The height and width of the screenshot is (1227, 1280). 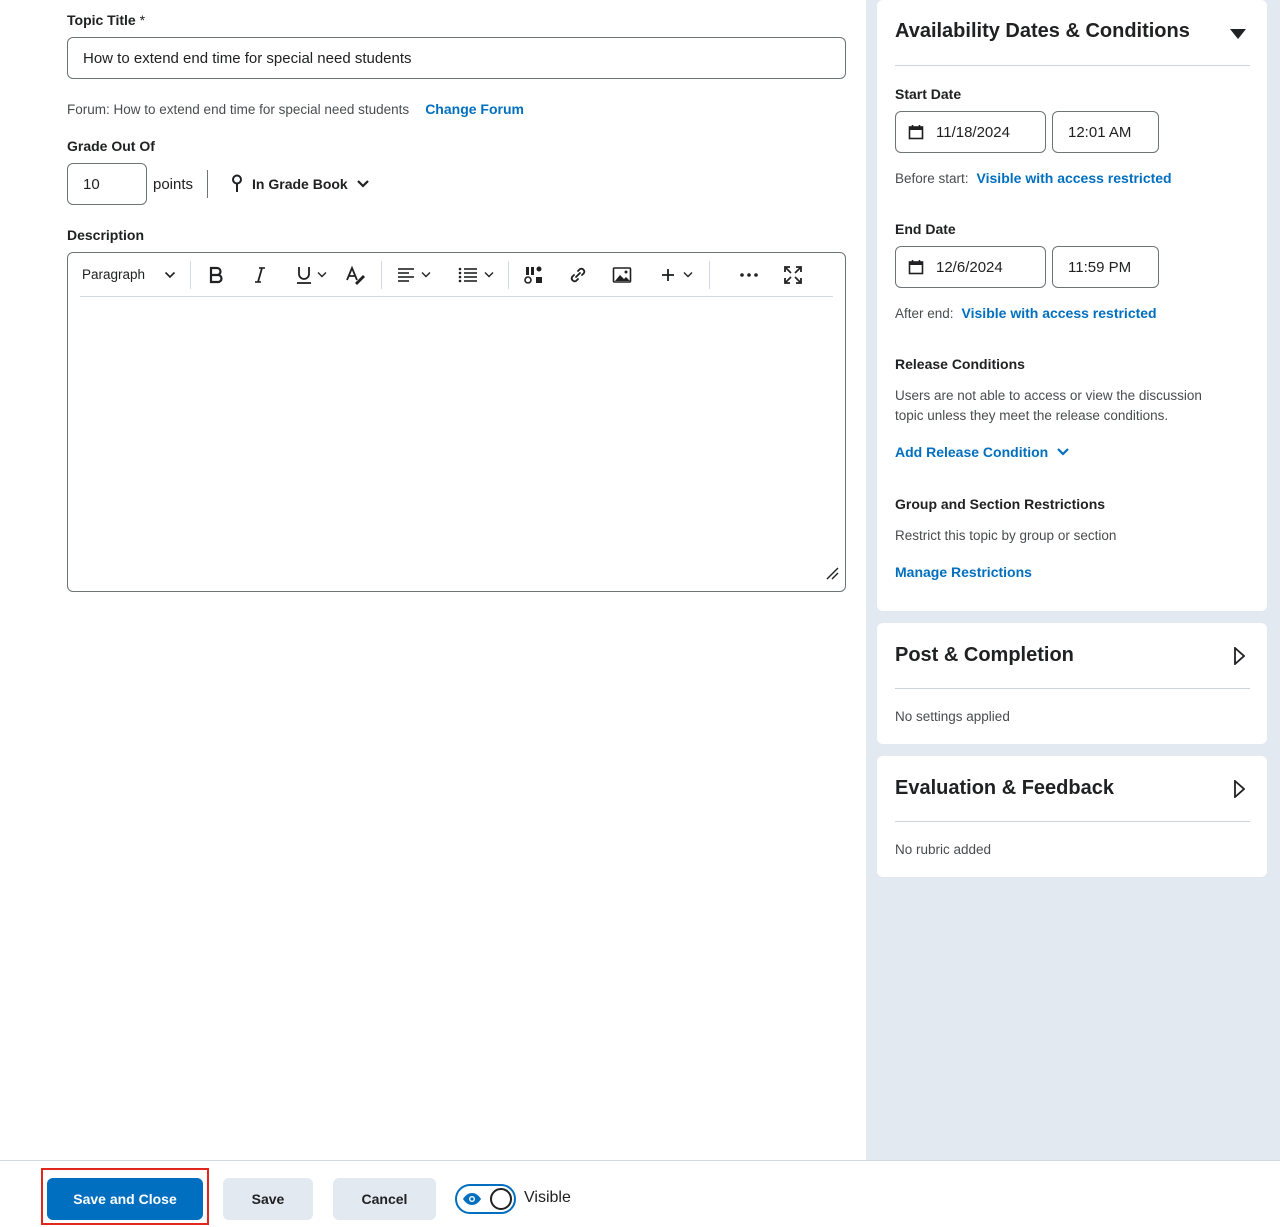 I want to click on evaluation-feedback-card: Evaluation & Feedback No rubric added, so click(x=1072, y=816).